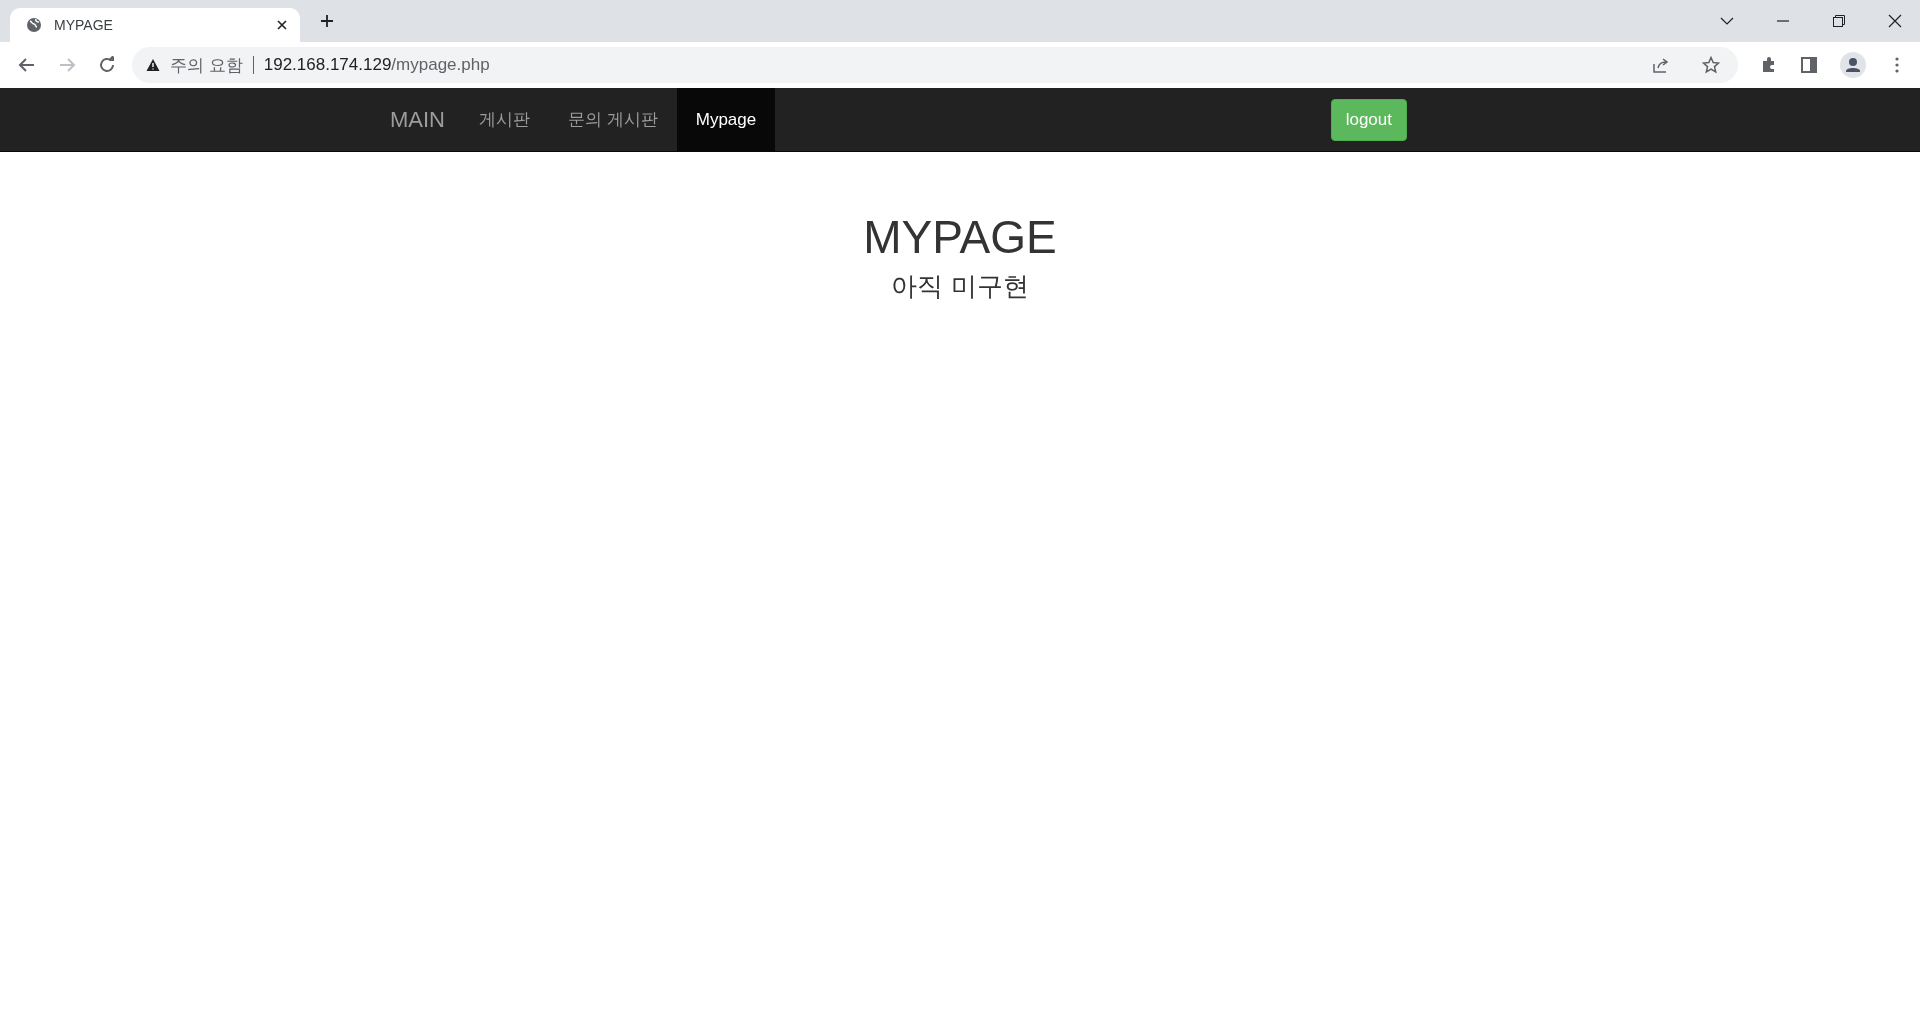  What do you see at coordinates (153, 65) in the screenshot?
I see `warning-icon` at bounding box center [153, 65].